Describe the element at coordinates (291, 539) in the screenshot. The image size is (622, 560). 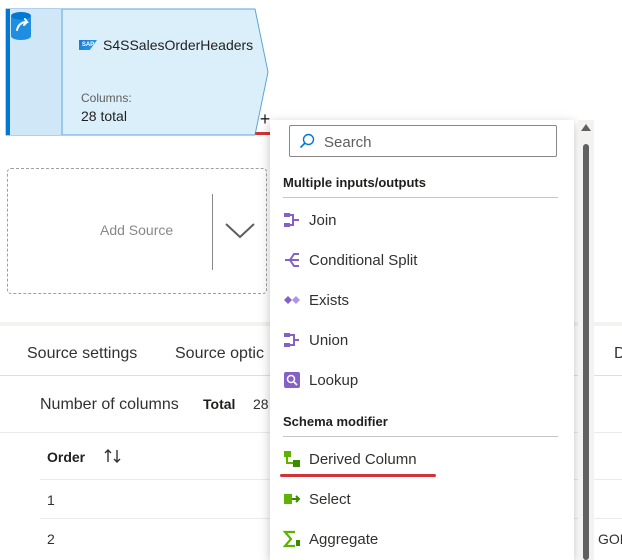
I see `aggregate-icon` at that location.